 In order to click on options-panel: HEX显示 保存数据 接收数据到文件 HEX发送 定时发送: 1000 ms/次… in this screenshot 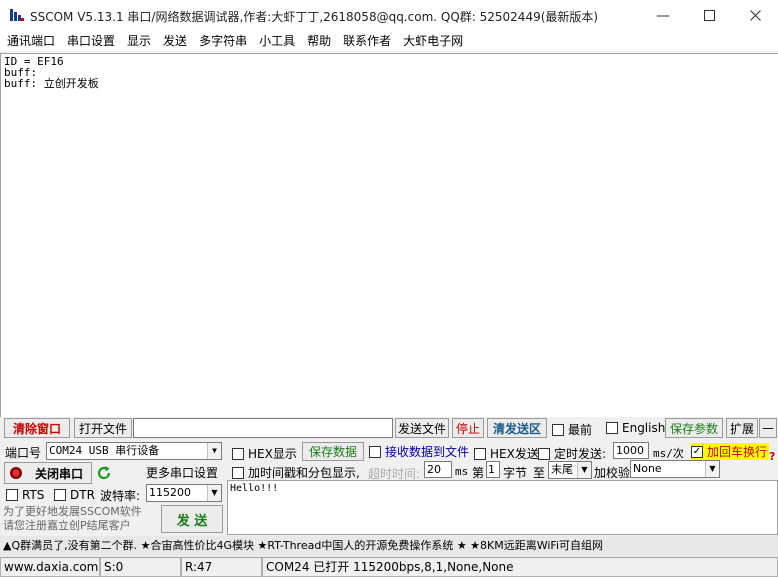, I will do `click(502, 460)`.